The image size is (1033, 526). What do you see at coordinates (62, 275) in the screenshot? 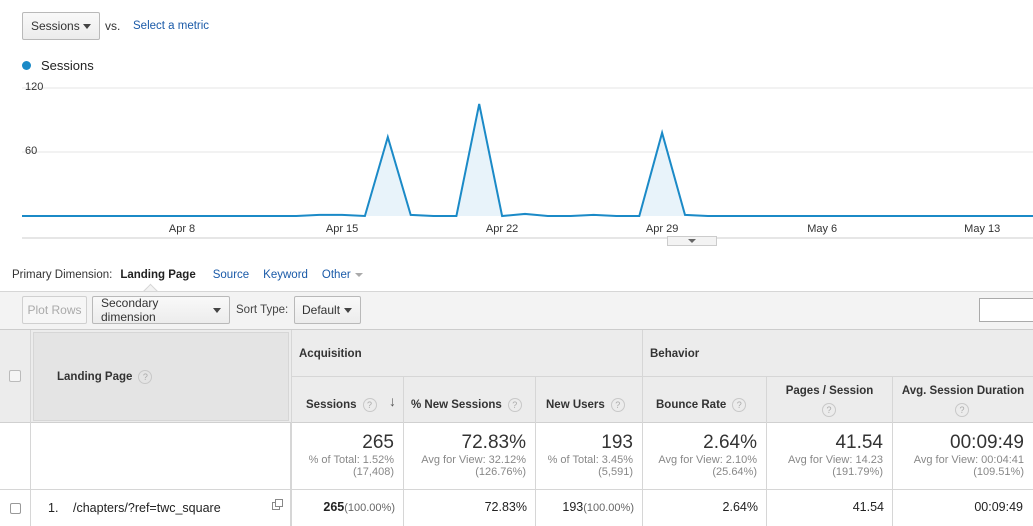
I see `primary-dimension-label: Primary Dimension:` at bounding box center [62, 275].